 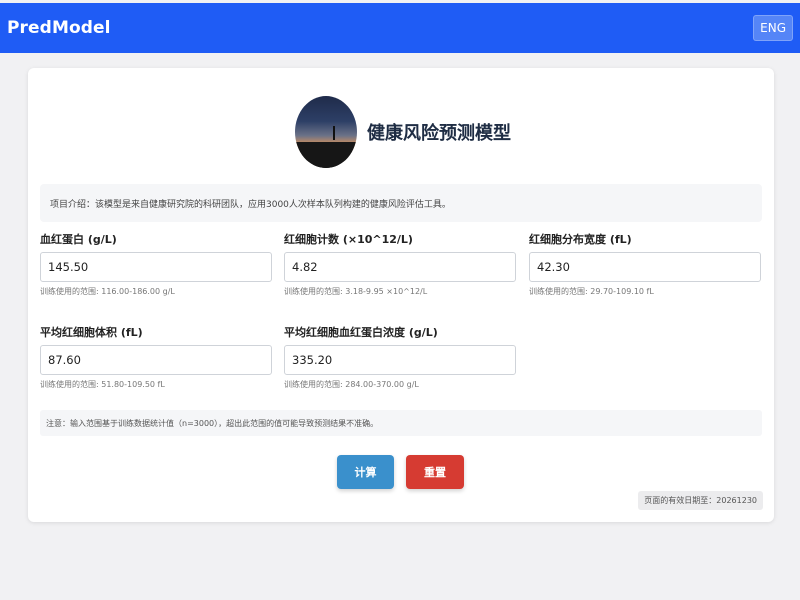 What do you see at coordinates (348, 239) in the screenshot?
I see `field-label: 红细胞计数 (×10^12/L)` at bounding box center [348, 239].